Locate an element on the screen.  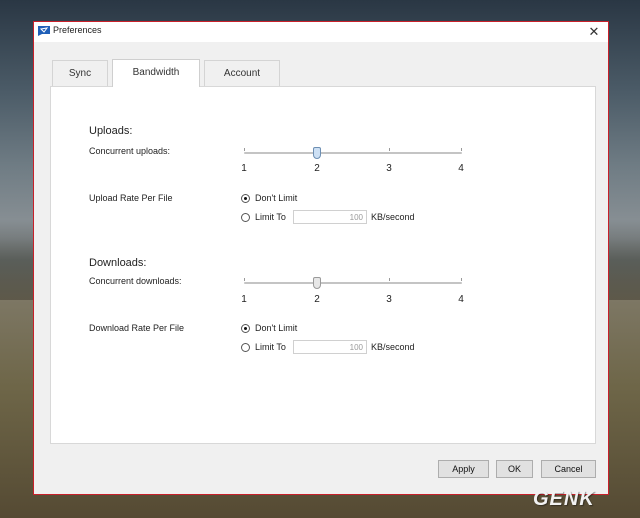
genk-watermark: GENK is located at coordinates (564, 499).